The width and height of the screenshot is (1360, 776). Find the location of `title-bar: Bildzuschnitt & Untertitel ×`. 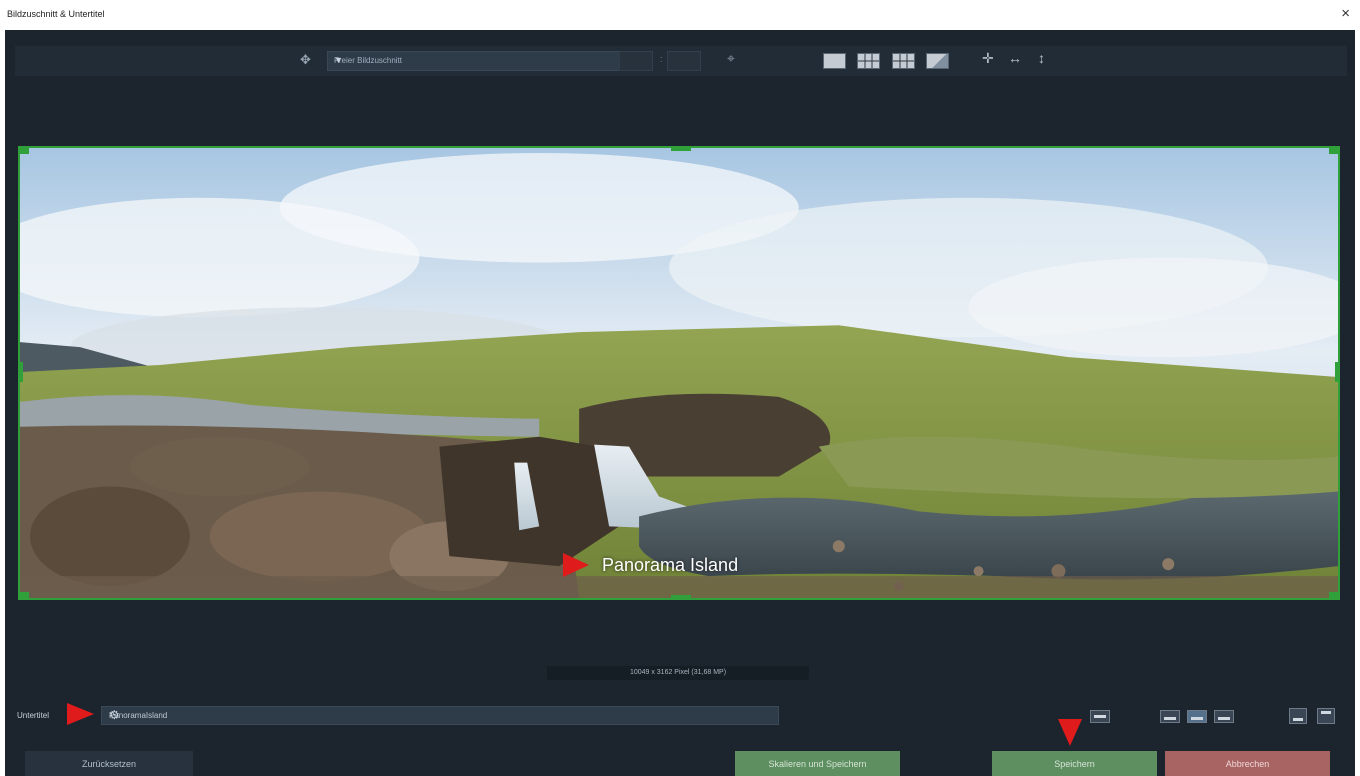

title-bar: Bildzuschnitt & Untertitel × is located at coordinates (680, 15).